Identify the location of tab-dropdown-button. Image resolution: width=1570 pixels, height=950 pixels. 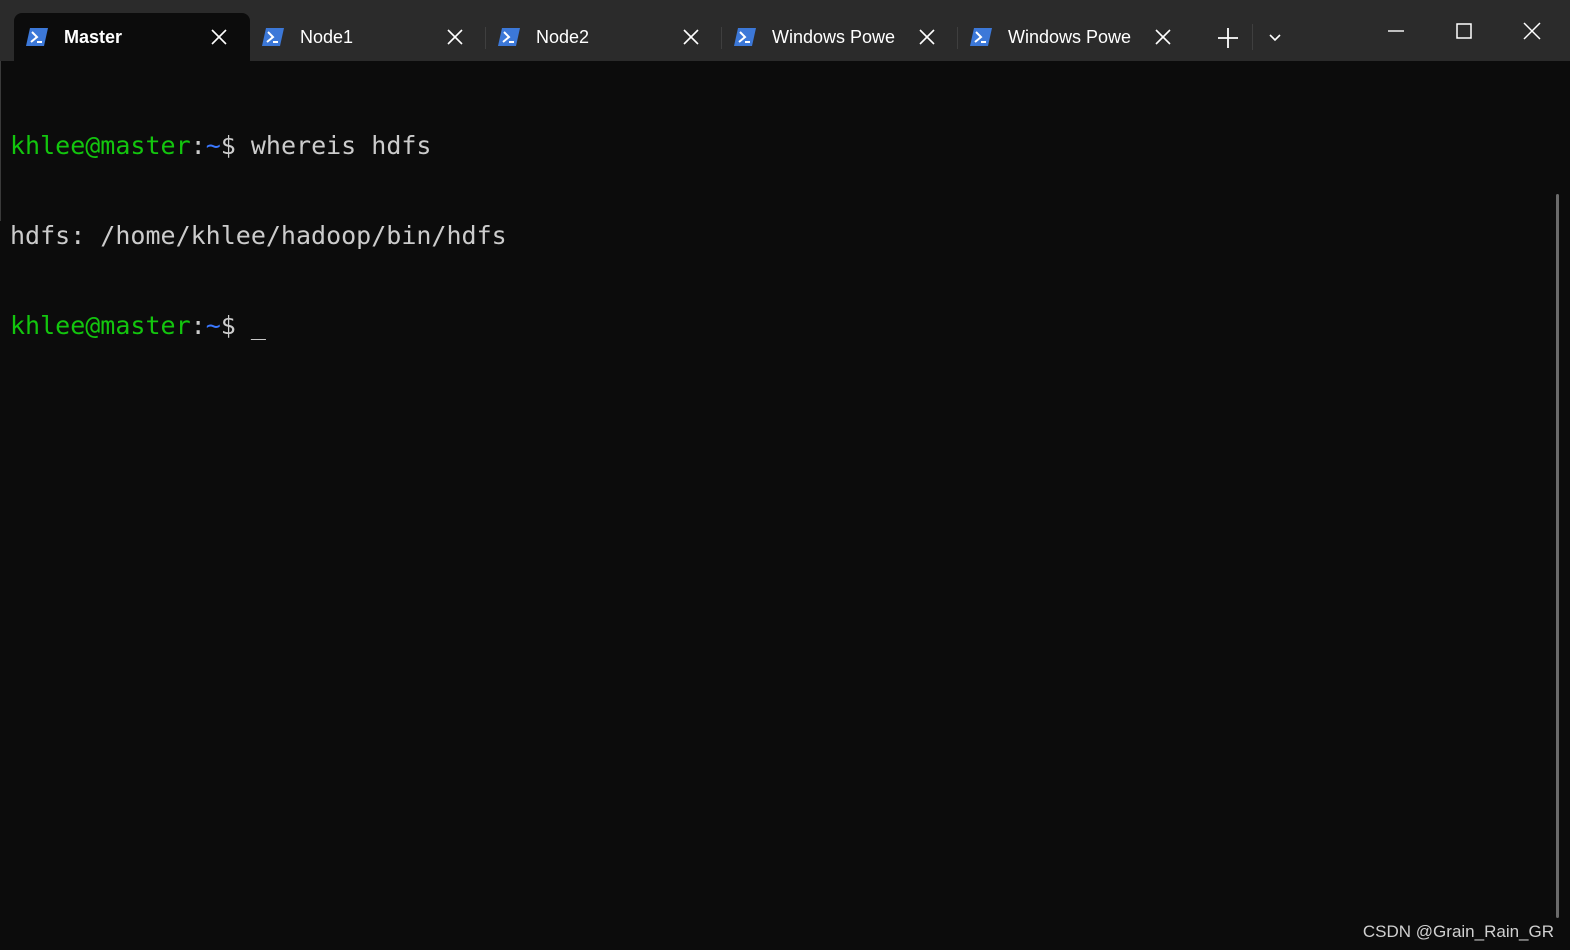
(1275, 38).